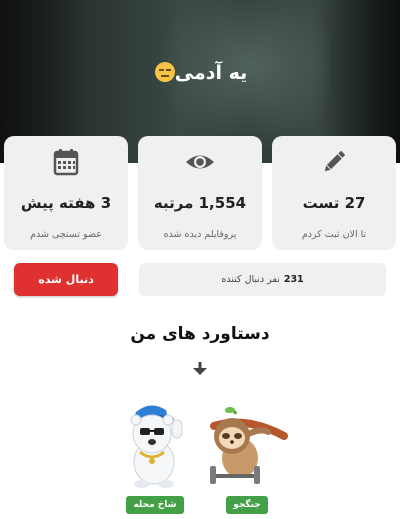  What do you see at coordinates (334, 193) in the screenshot?
I see `stat-card-tests: 27 تست تا الان ثبت کردم` at bounding box center [334, 193].